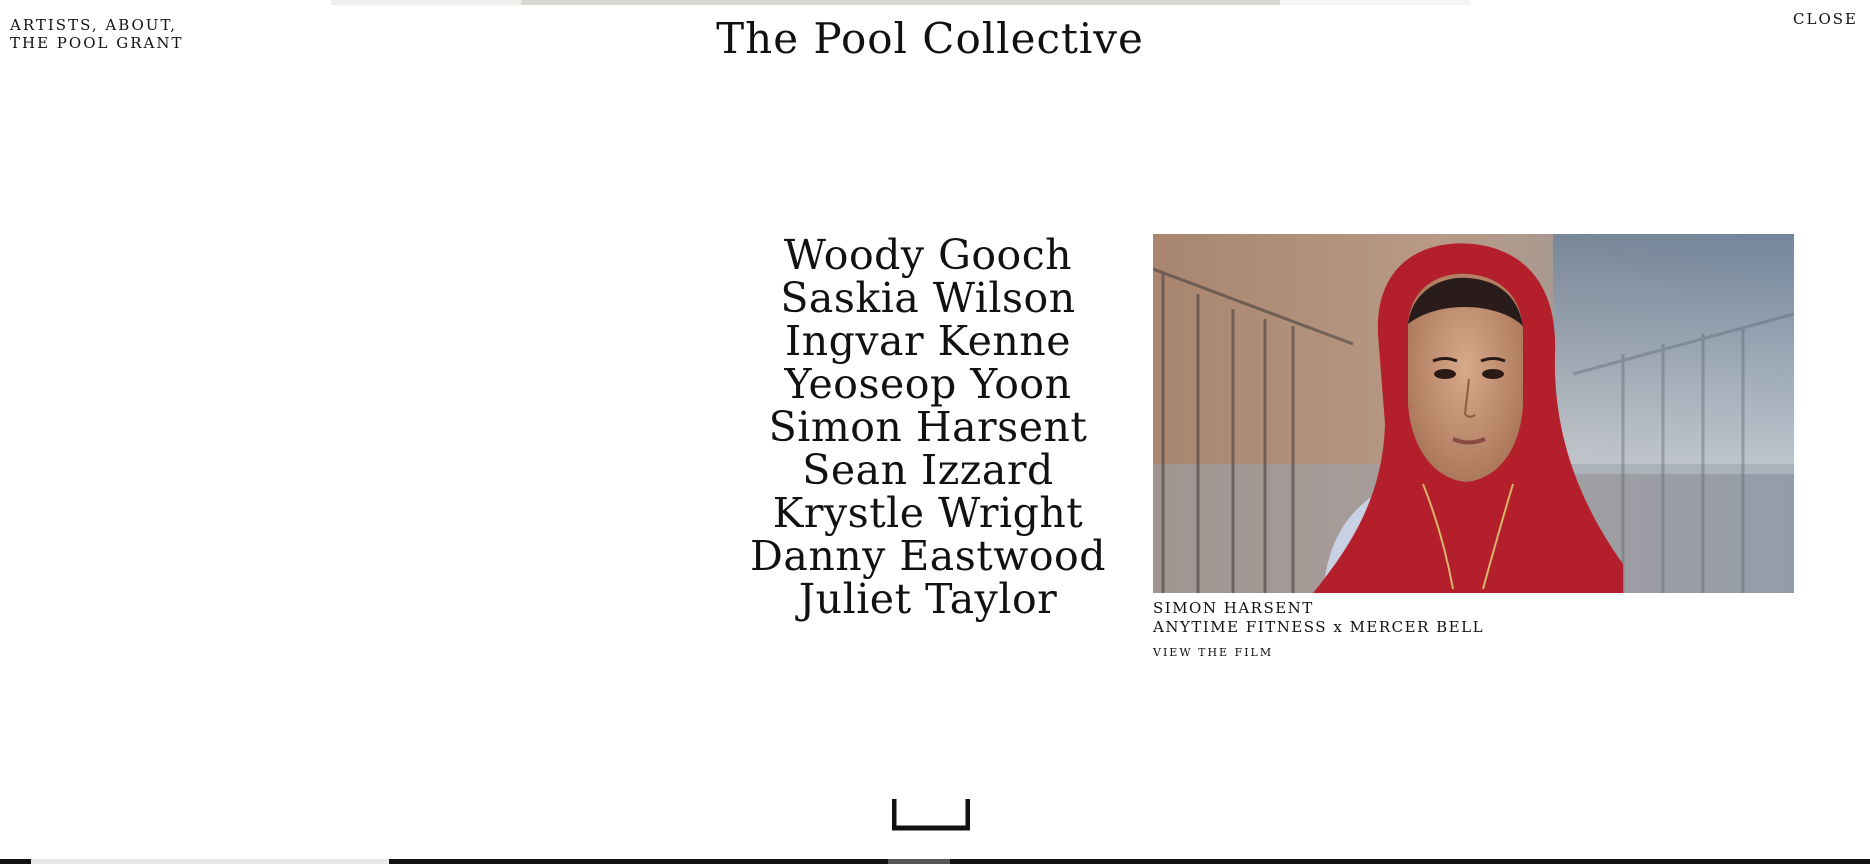  What do you see at coordinates (919, 861) in the screenshot?
I see `bottom-progress-marker` at bounding box center [919, 861].